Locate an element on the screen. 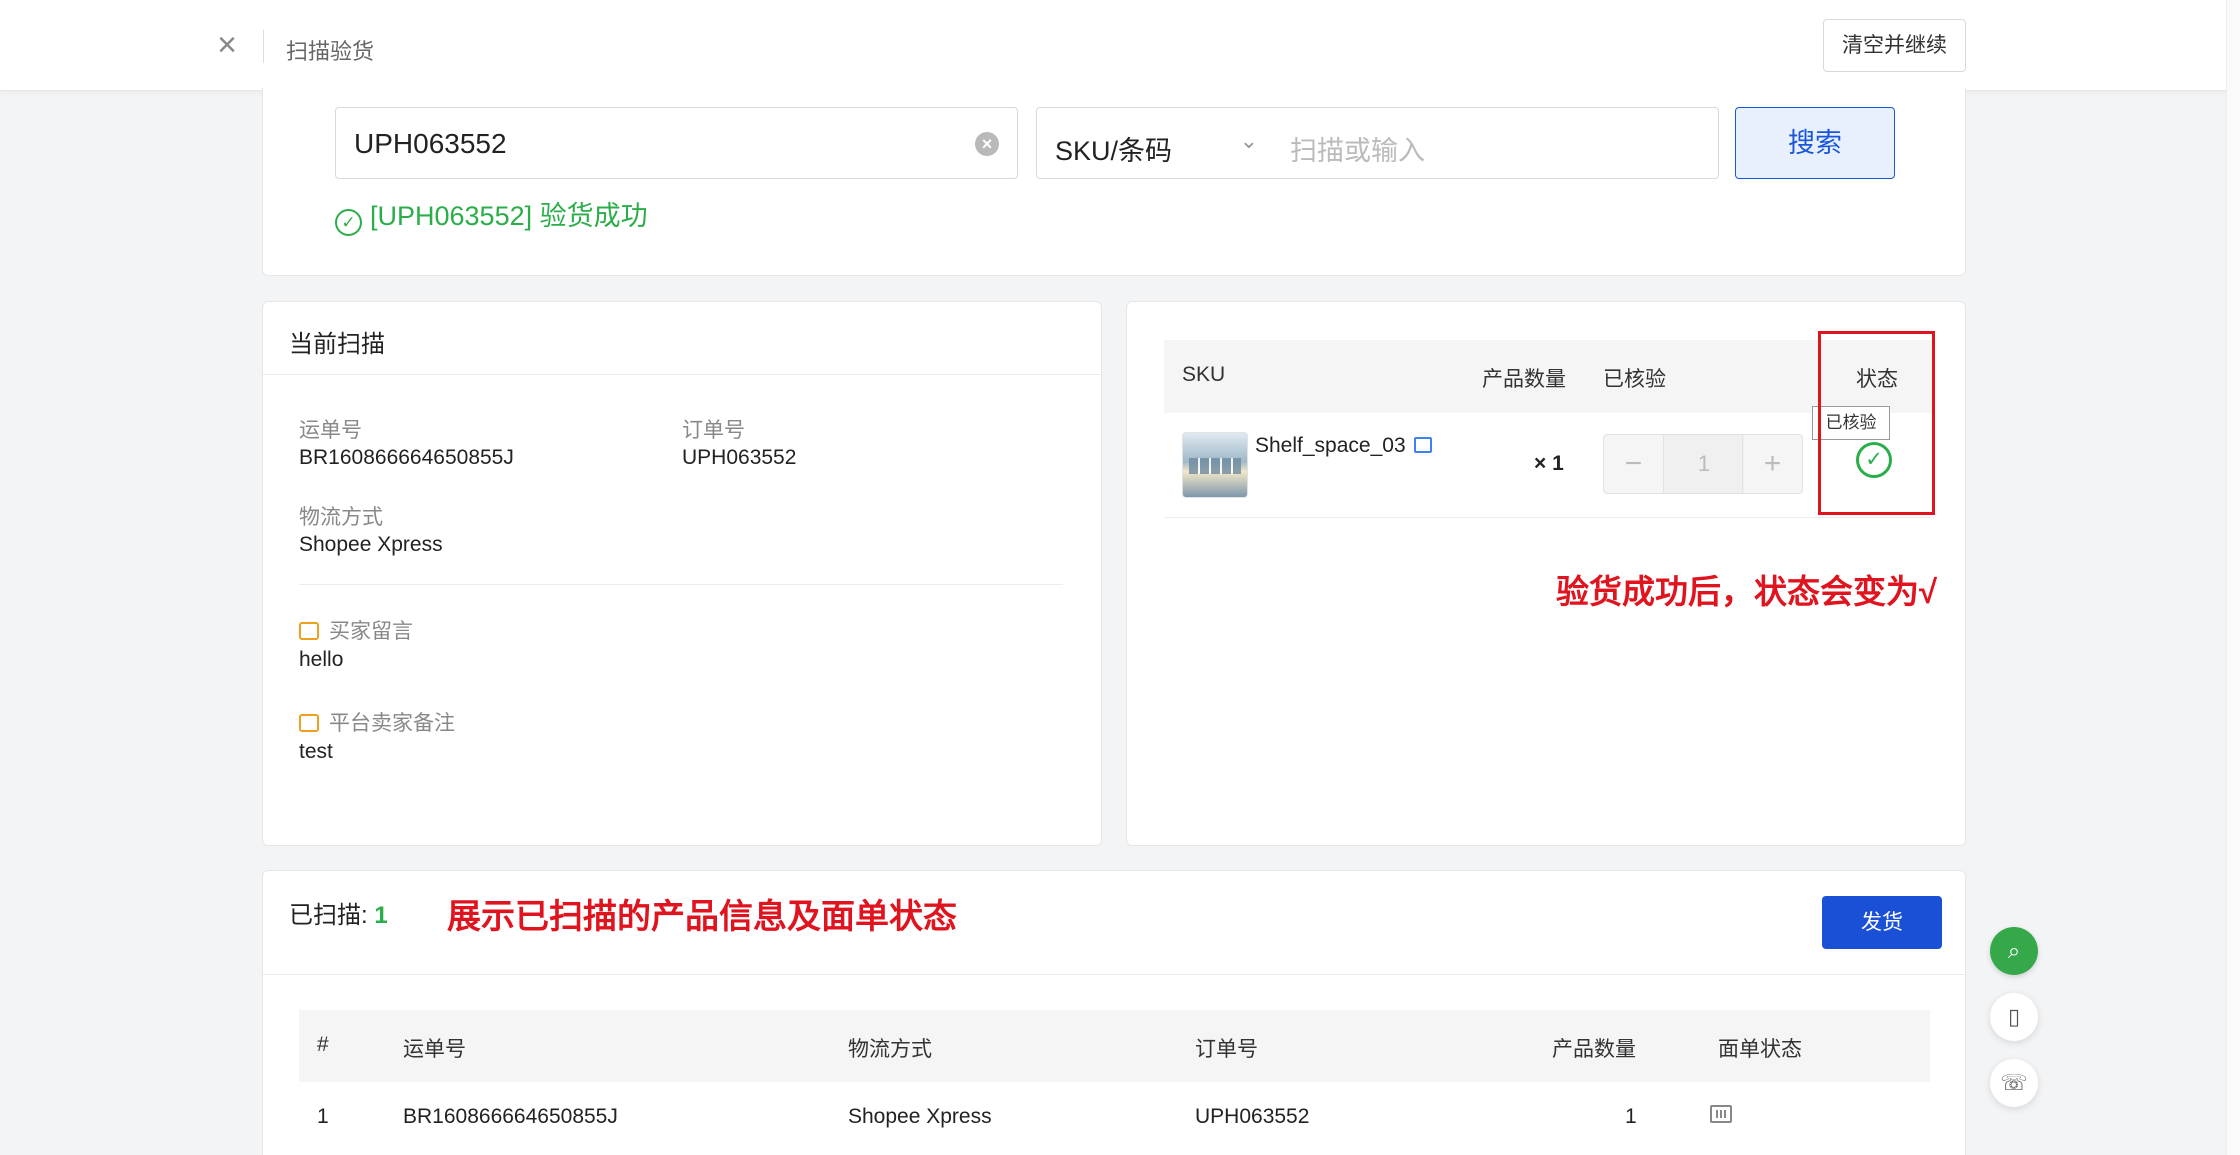 This screenshot has width=2240, height=1155. logistics-label: 物流方式 is located at coordinates (341, 517).